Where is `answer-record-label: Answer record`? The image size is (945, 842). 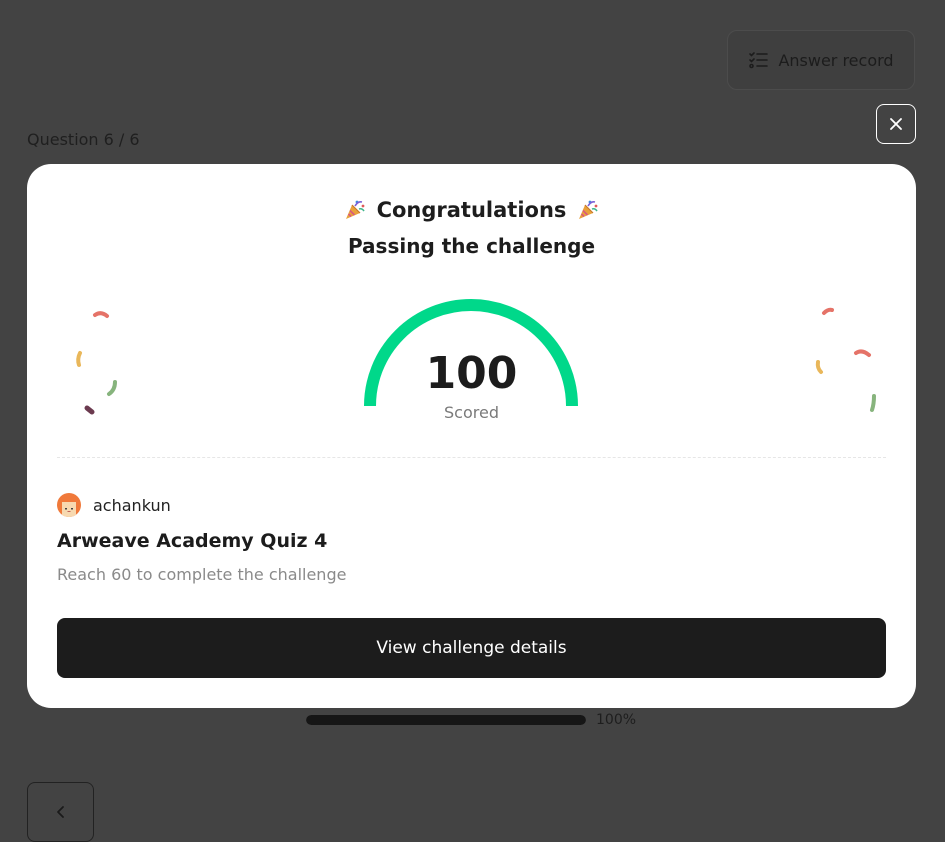 answer-record-label: Answer record is located at coordinates (836, 60).